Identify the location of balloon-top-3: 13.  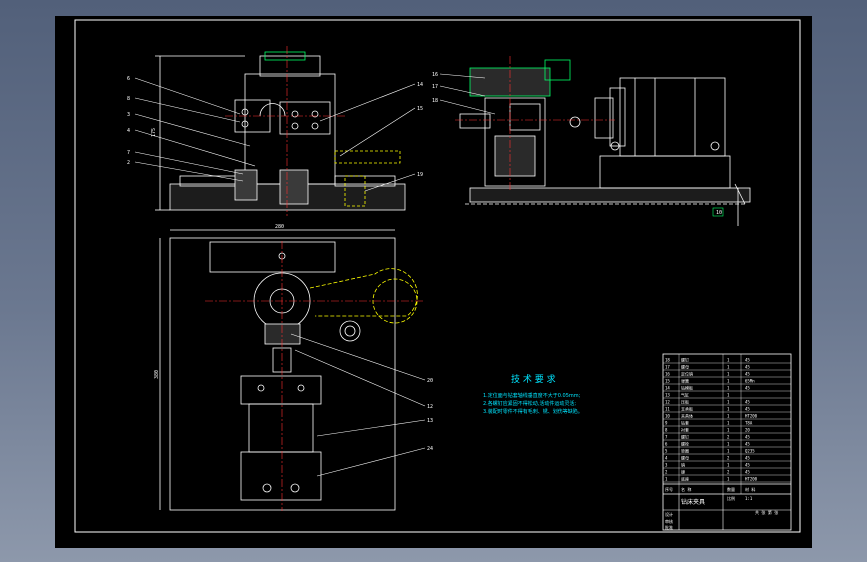
(430, 421).